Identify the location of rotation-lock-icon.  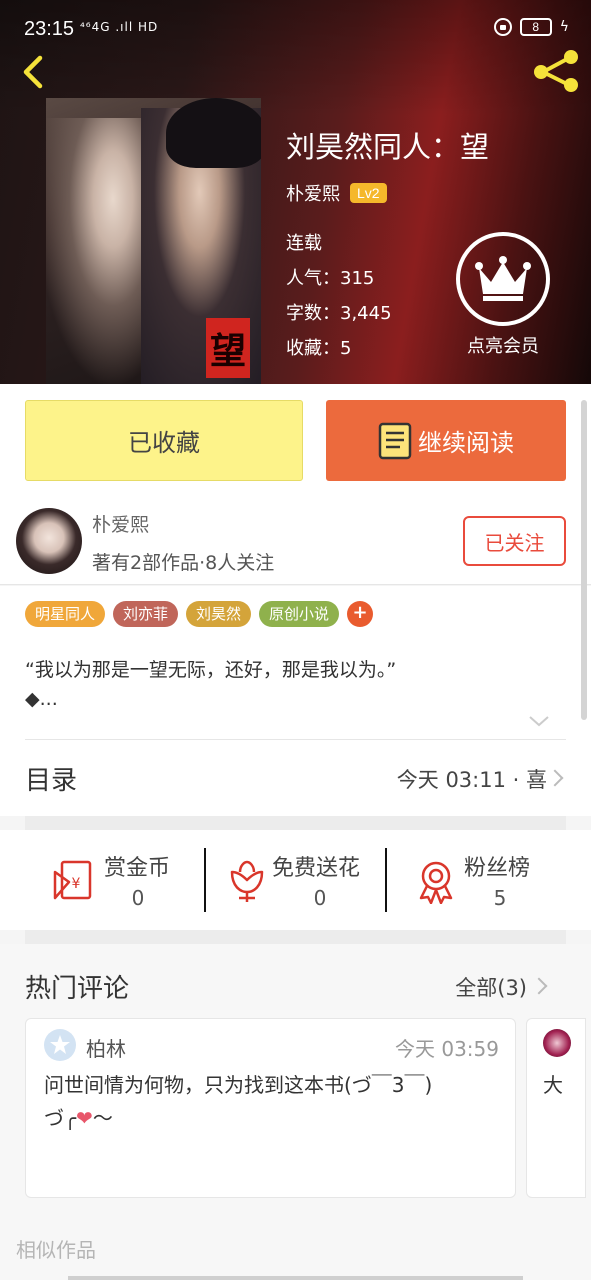
(502, 27).